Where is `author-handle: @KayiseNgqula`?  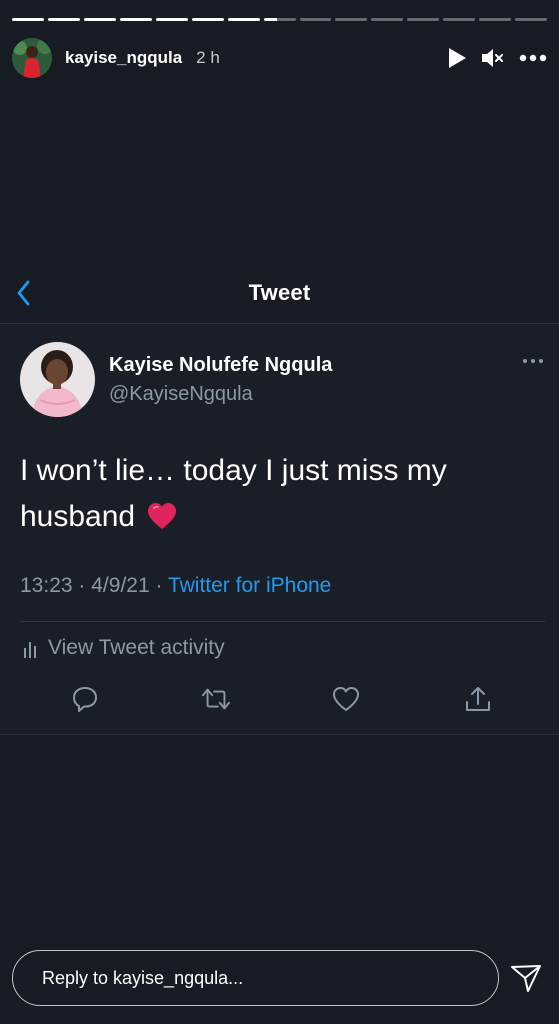
author-handle: @KayiseNgqula is located at coordinates (220, 394).